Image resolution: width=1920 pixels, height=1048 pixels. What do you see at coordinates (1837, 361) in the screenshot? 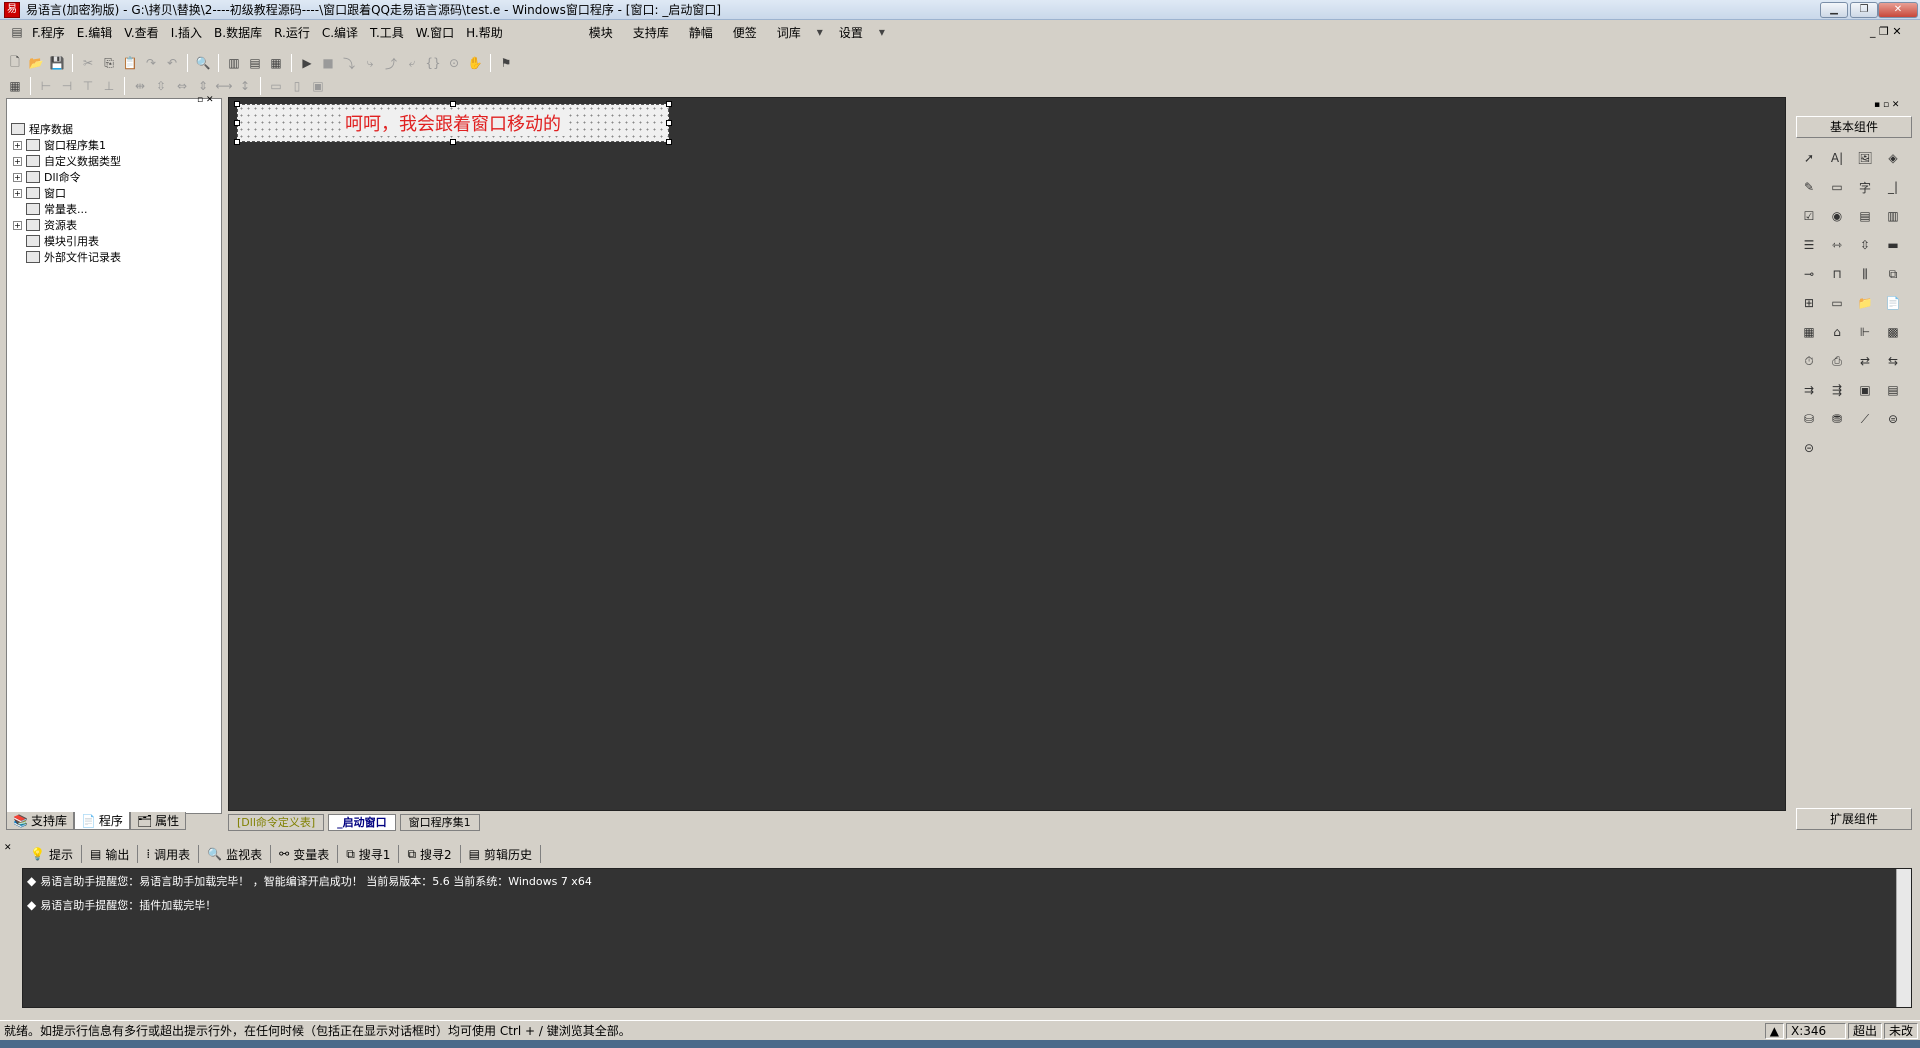
I see `printer-icon: ⎙` at bounding box center [1837, 361].